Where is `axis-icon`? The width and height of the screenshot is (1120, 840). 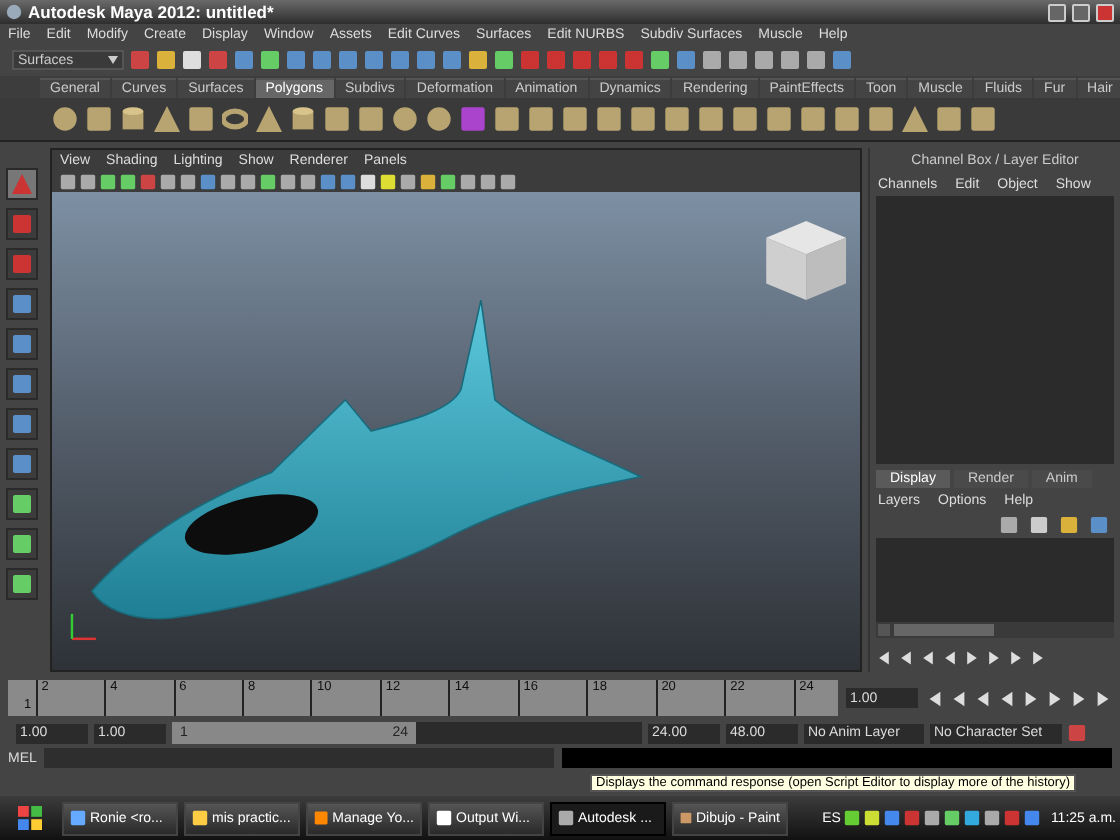 axis-icon is located at coordinates (83, 627).